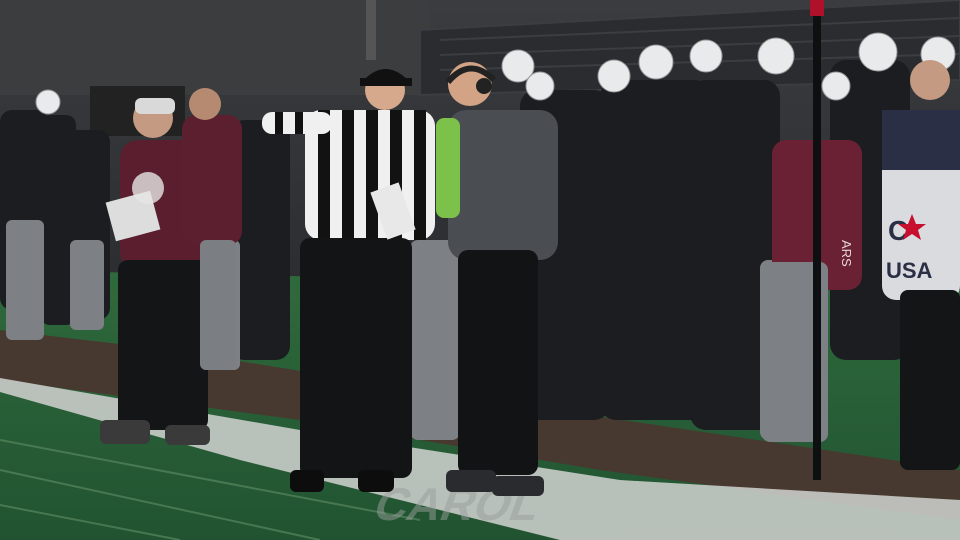  What do you see at coordinates (909, 270) in the screenshot?
I see `cusa-logo-usa: USA` at bounding box center [909, 270].